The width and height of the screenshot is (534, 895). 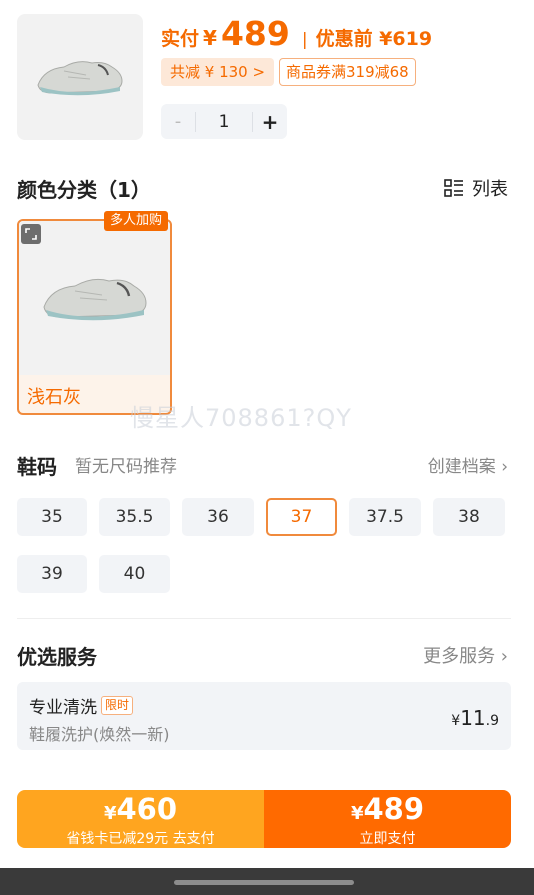 What do you see at coordinates (387, 839) in the screenshot?
I see `pay-now-label: 立即支付` at bounding box center [387, 839].